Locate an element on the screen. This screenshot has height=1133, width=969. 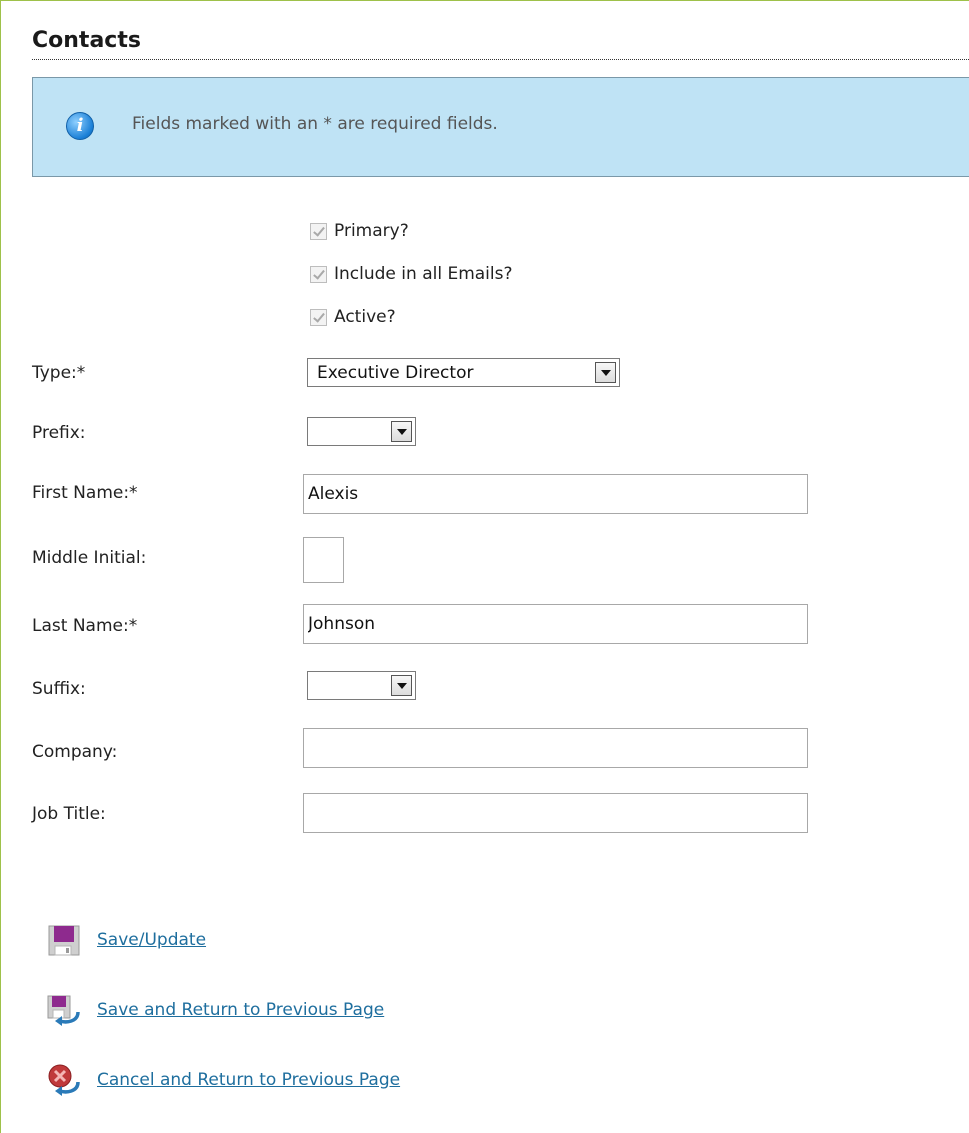
last-name-input is located at coordinates (555, 624).